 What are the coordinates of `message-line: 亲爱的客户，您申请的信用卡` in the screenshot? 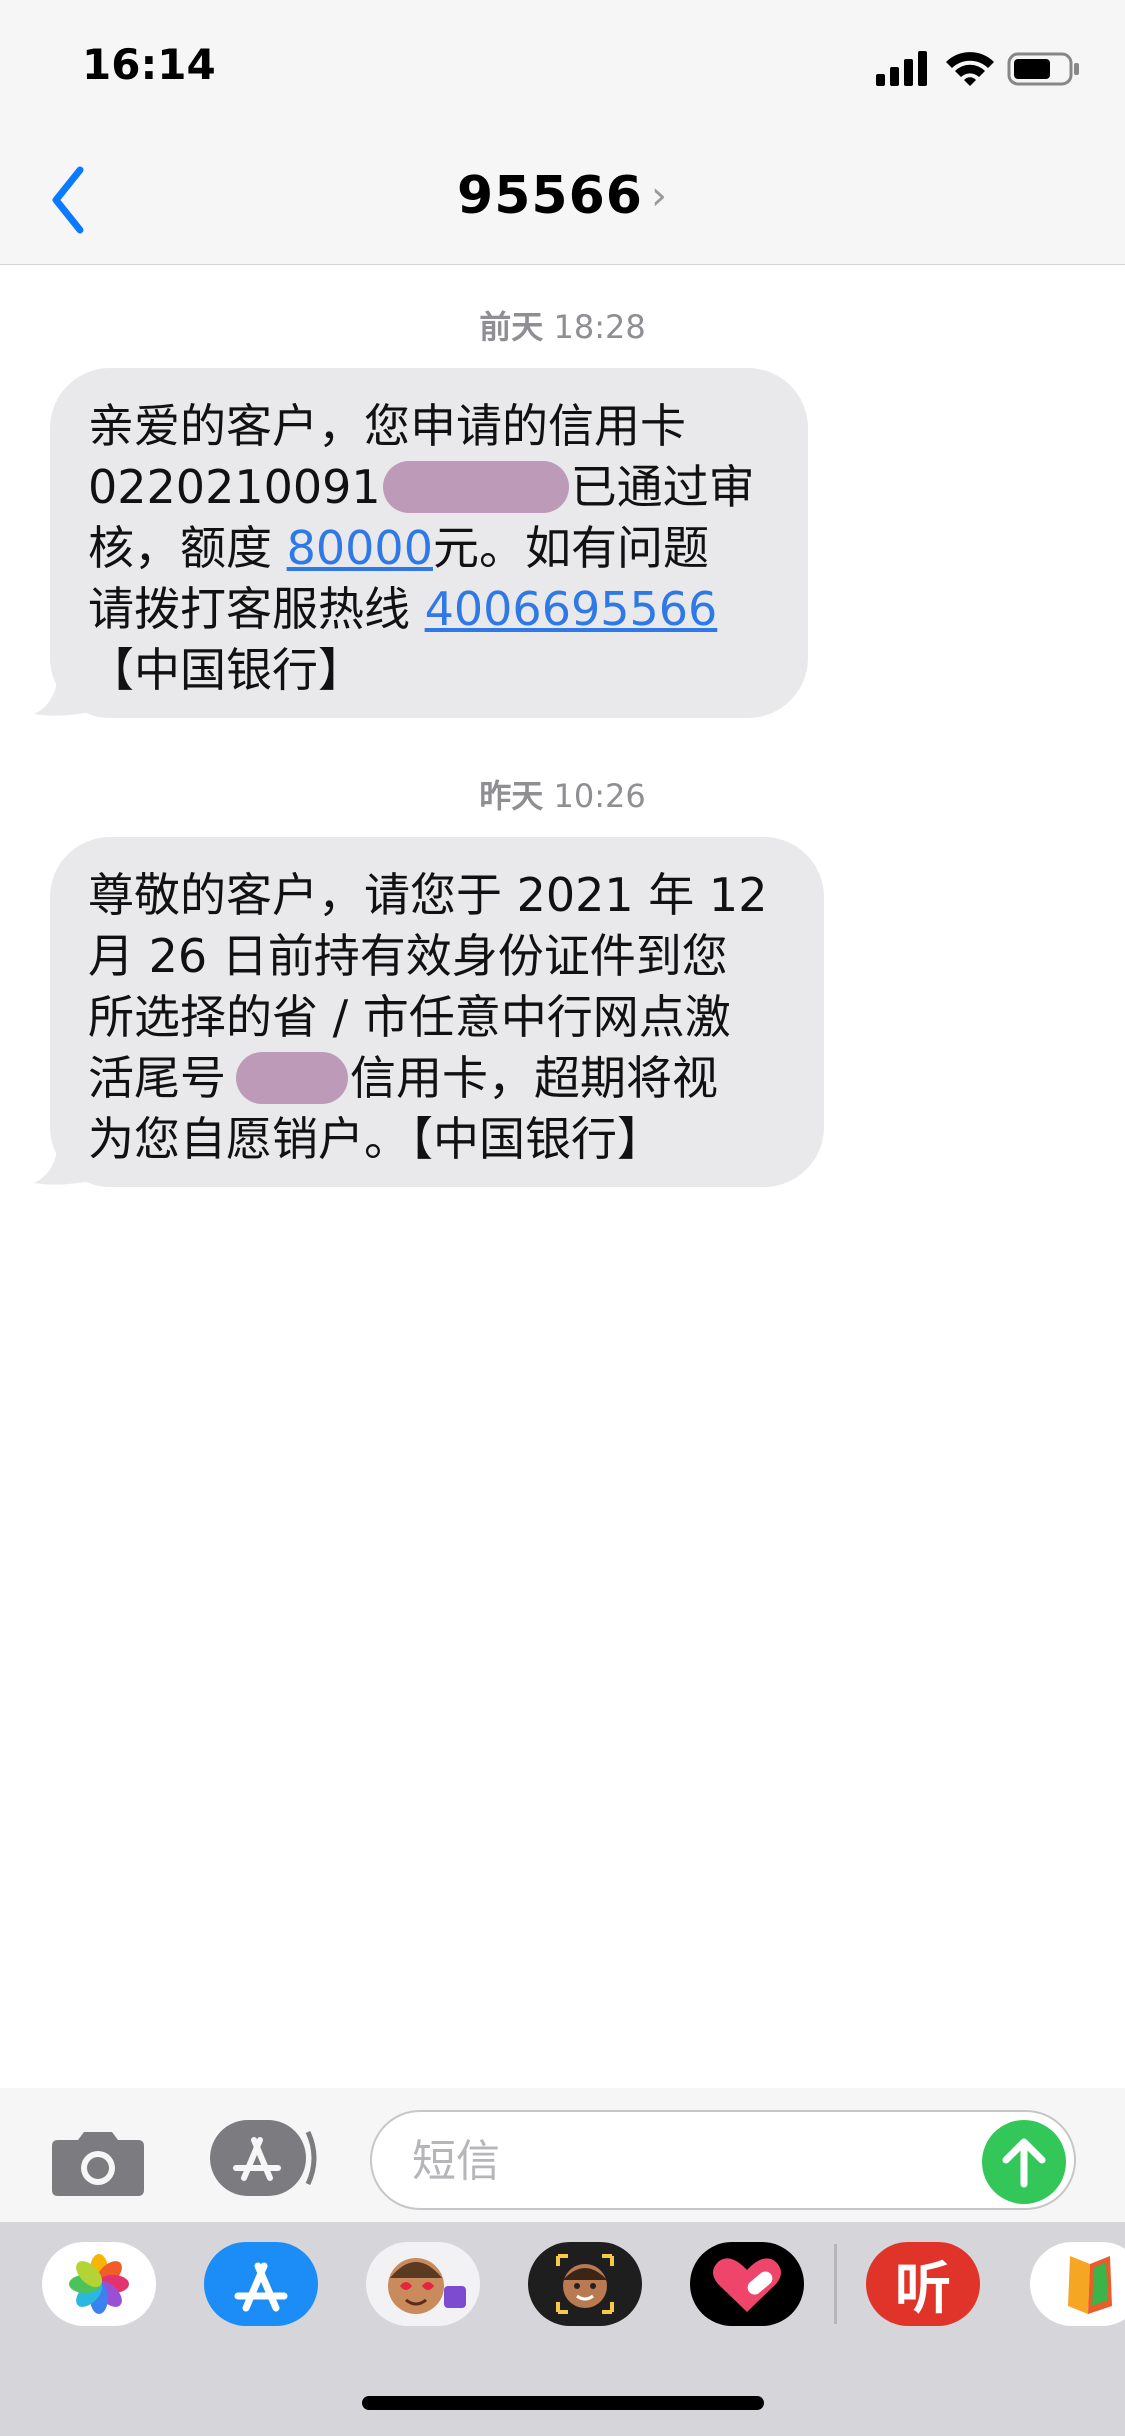 It's located at (387, 426).